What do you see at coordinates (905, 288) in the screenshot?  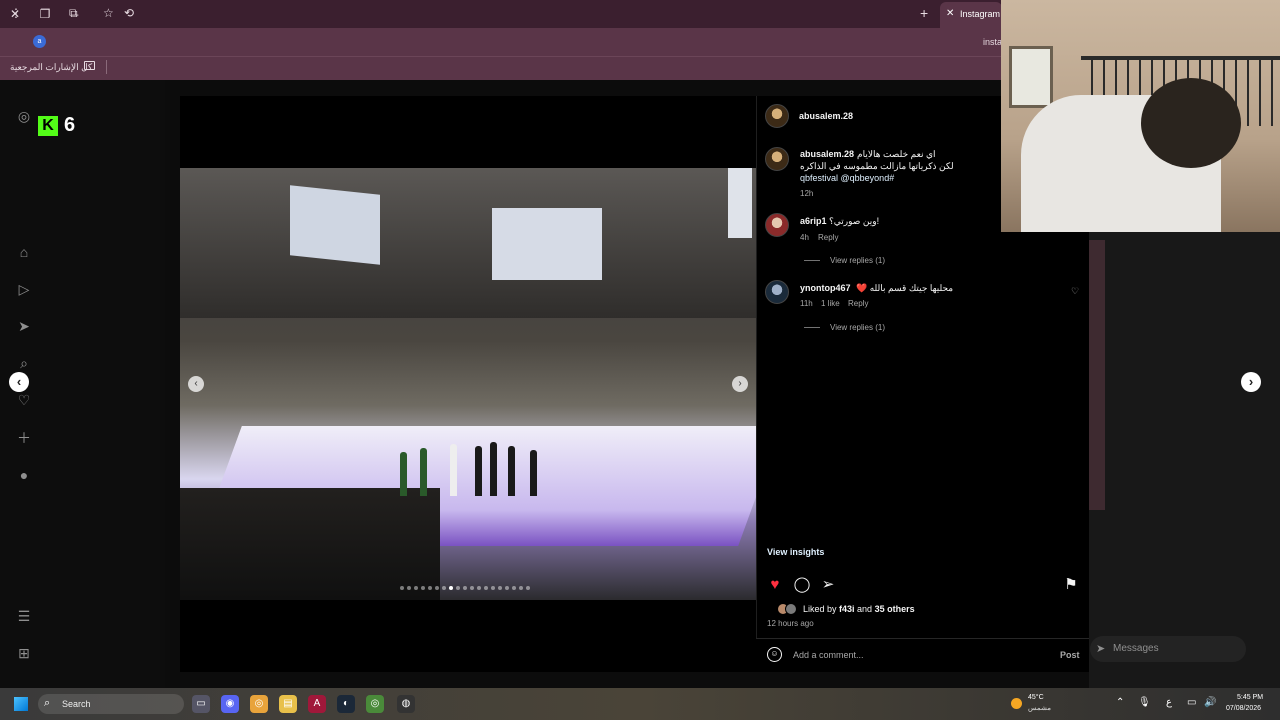 I see `comment-text: ❤️ محليها جيتك قسم بالله` at bounding box center [905, 288].